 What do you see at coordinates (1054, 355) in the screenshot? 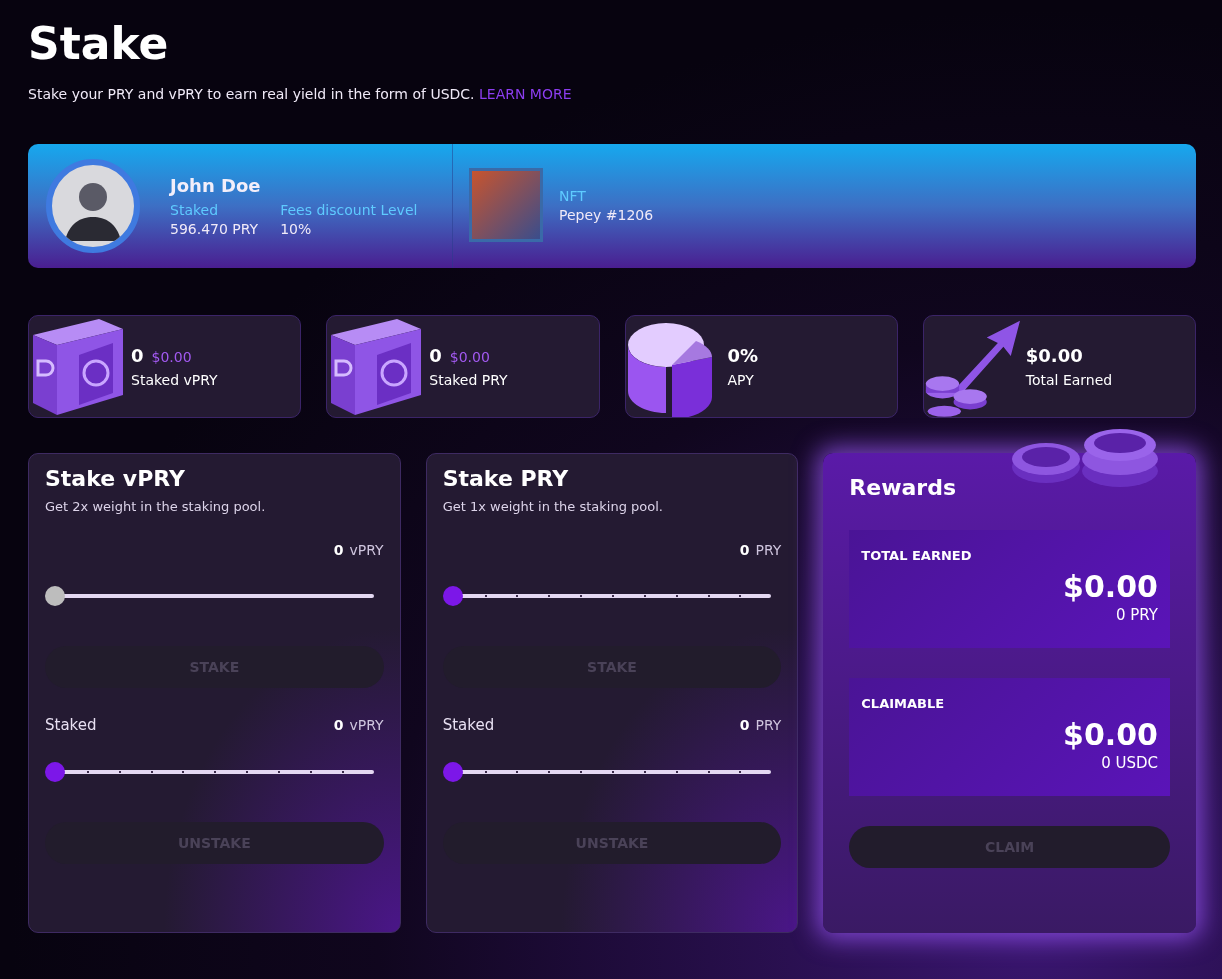
I see `stat-value: $0.00` at bounding box center [1054, 355].